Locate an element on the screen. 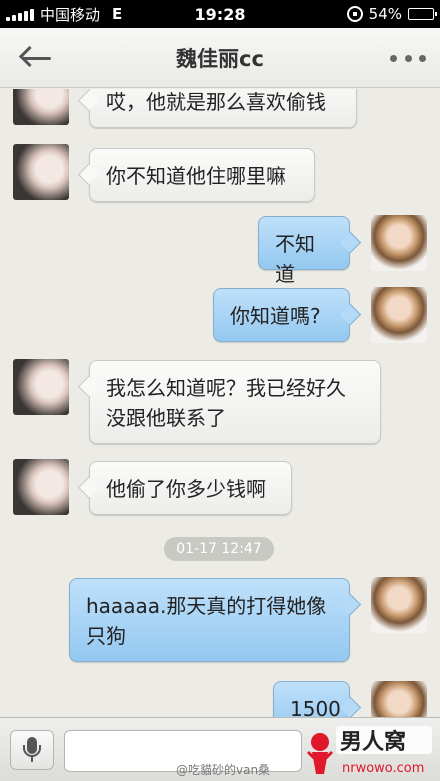  rotation-lock-icon is located at coordinates (354, 14).